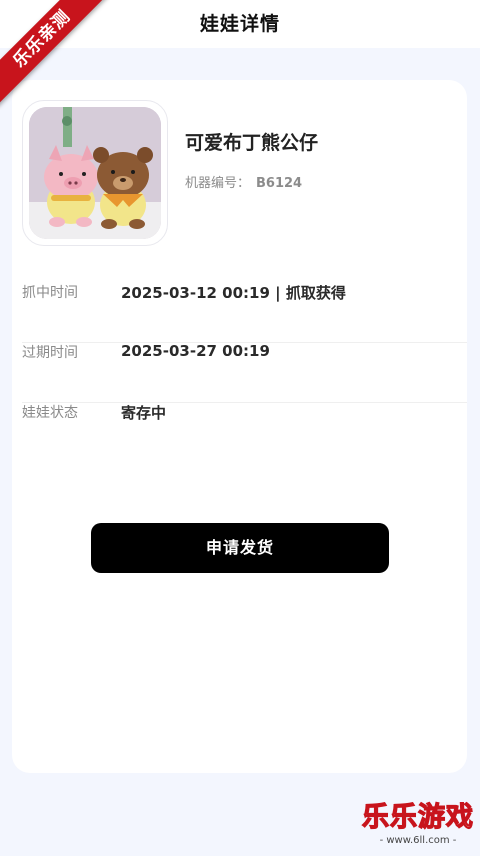 The width and height of the screenshot is (480, 856). Describe the element at coordinates (417, 817) in the screenshot. I see `watermark-title: 乐乐游戏` at that location.